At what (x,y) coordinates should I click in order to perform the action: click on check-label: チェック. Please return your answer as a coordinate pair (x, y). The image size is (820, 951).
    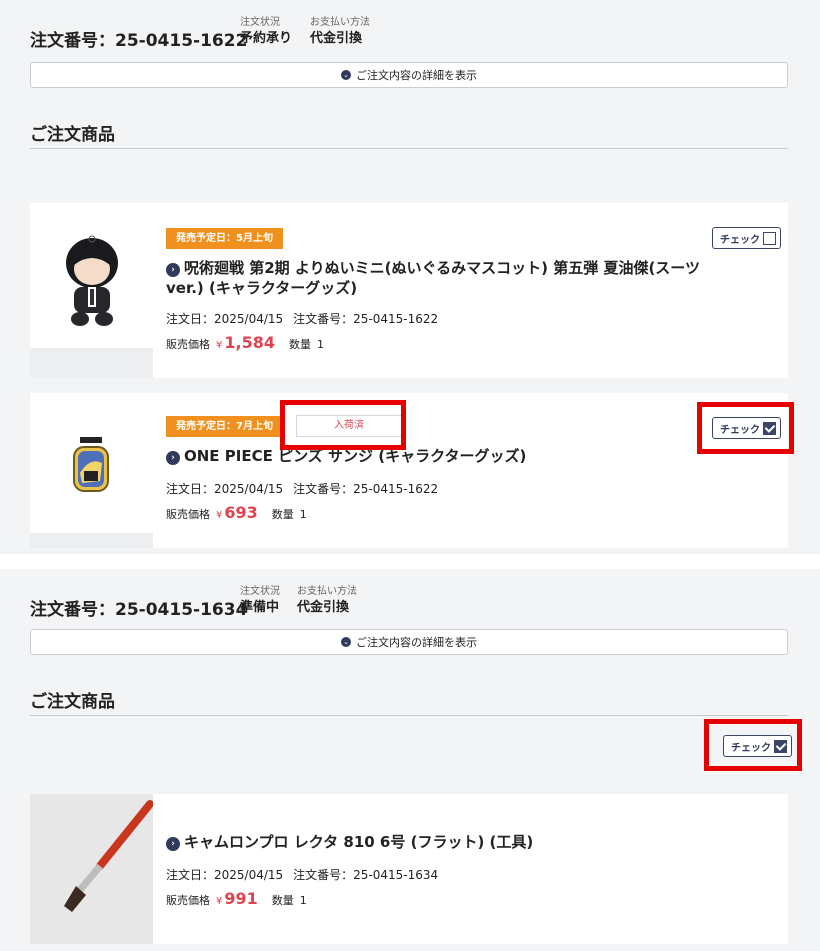
    Looking at the image, I should click on (740, 240).